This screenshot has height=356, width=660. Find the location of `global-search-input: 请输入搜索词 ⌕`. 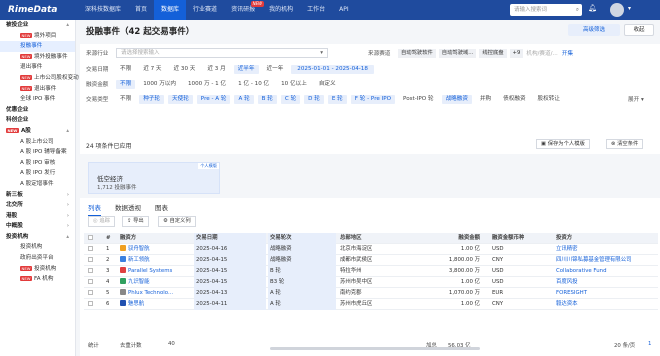

global-search-input: 请输入搜索词 ⌕ is located at coordinates (546, 10).